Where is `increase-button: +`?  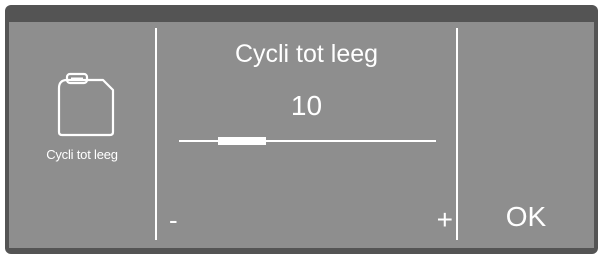 increase-button: + is located at coordinates (436, 220).